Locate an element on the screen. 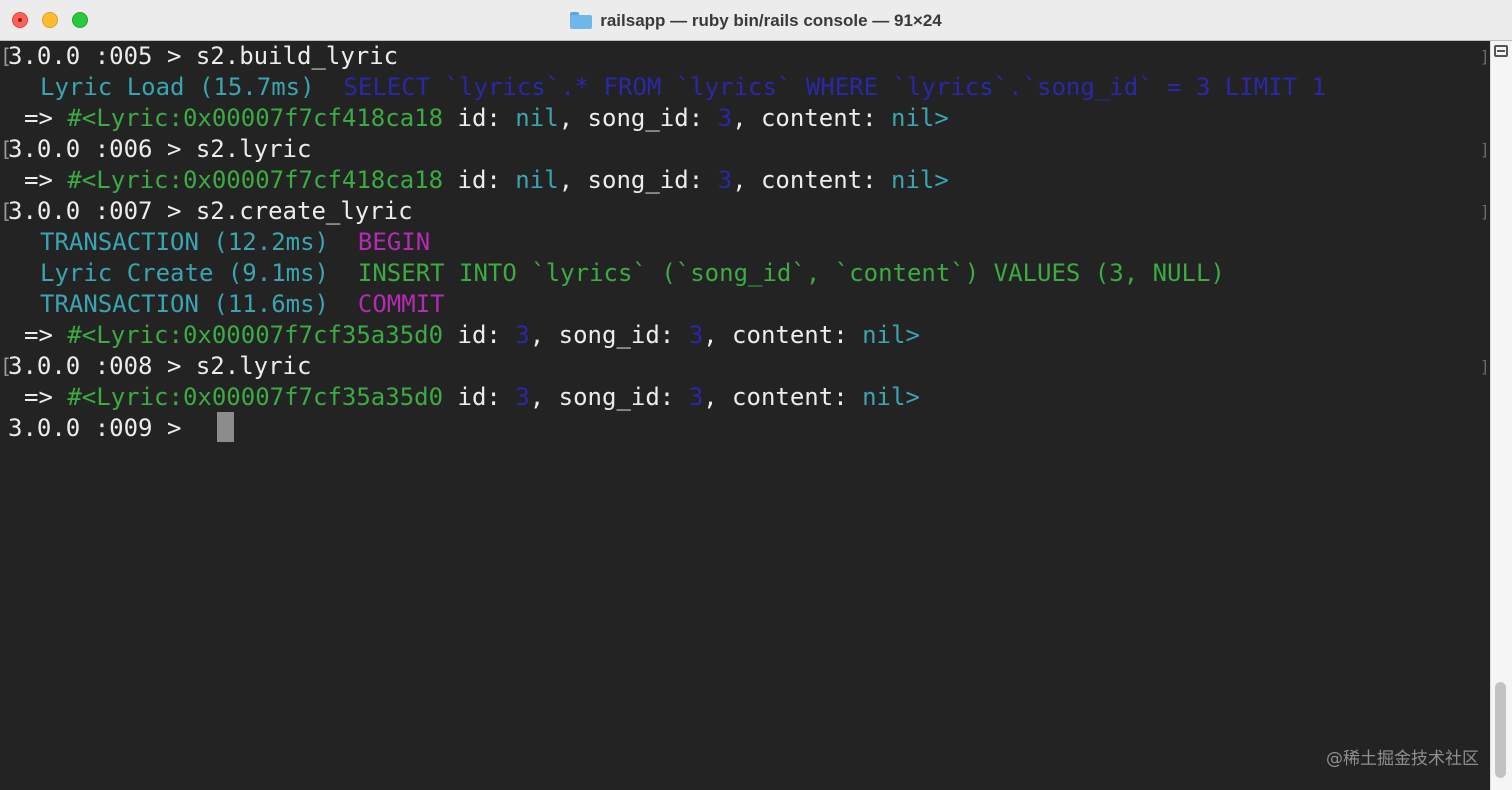 The width and height of the screenshot is (1512, 790). sql-statement: BEGIN is located at coordinates (394, 242).